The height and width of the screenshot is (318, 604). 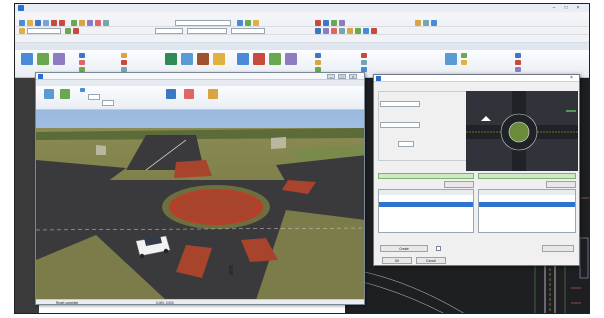 What do you see at coordinates (203, 23) in the screenshot?
I see `workspace-select` at bounding box center [203, 23].